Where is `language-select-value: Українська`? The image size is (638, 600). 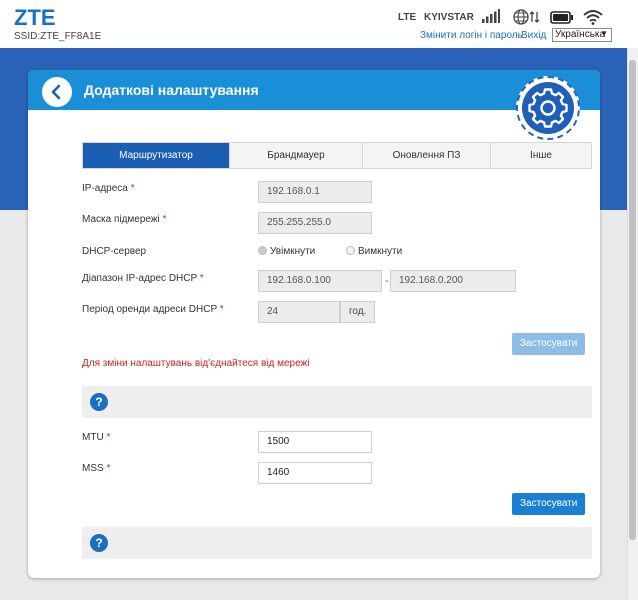 language-select-value: Українська is located at coordinates (580, 34).